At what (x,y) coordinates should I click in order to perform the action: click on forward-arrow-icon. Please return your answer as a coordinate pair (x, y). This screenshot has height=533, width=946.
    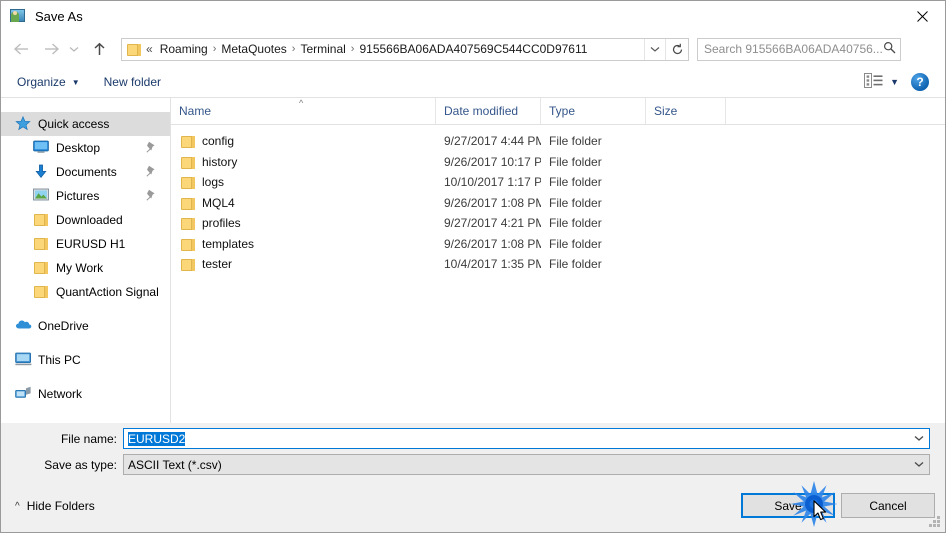
    Looking at the image, I should click on (51, 49).